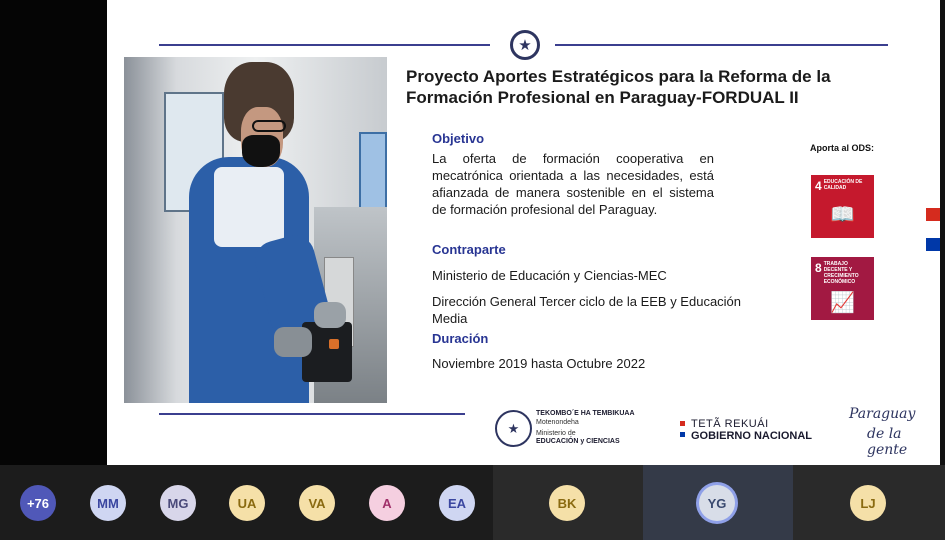 This screenshot has height=540, width=945. What do you see at coordinates (818, 268) in the screenshot?
I see `sdg8-number: 8` at bounding box center [818, 268].